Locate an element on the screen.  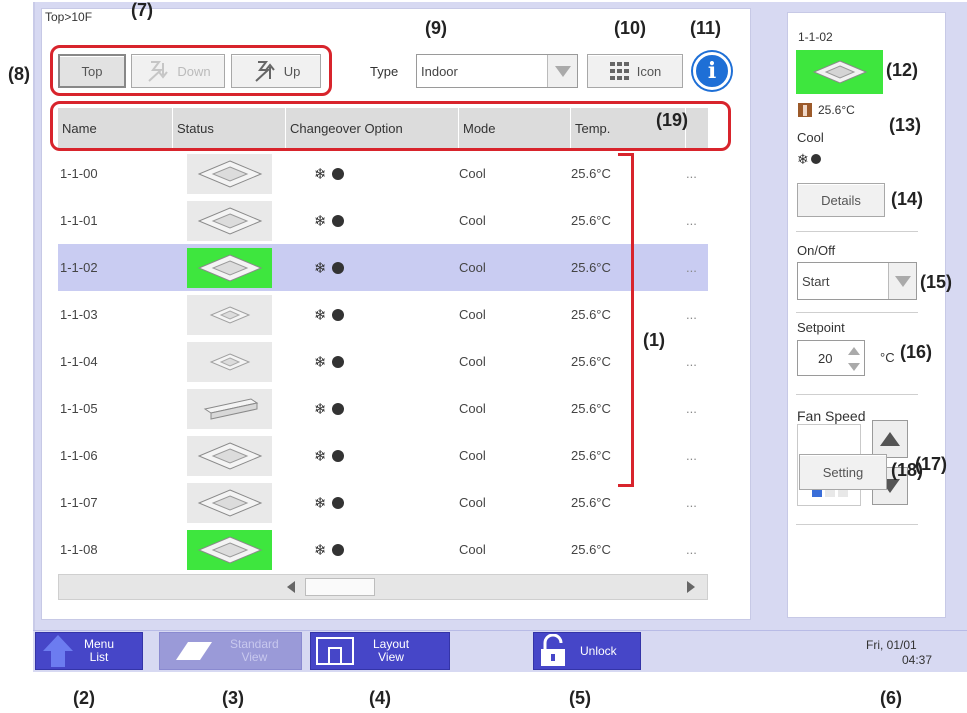
menu-list-button: Menu List is located at coordinates (89, 651).